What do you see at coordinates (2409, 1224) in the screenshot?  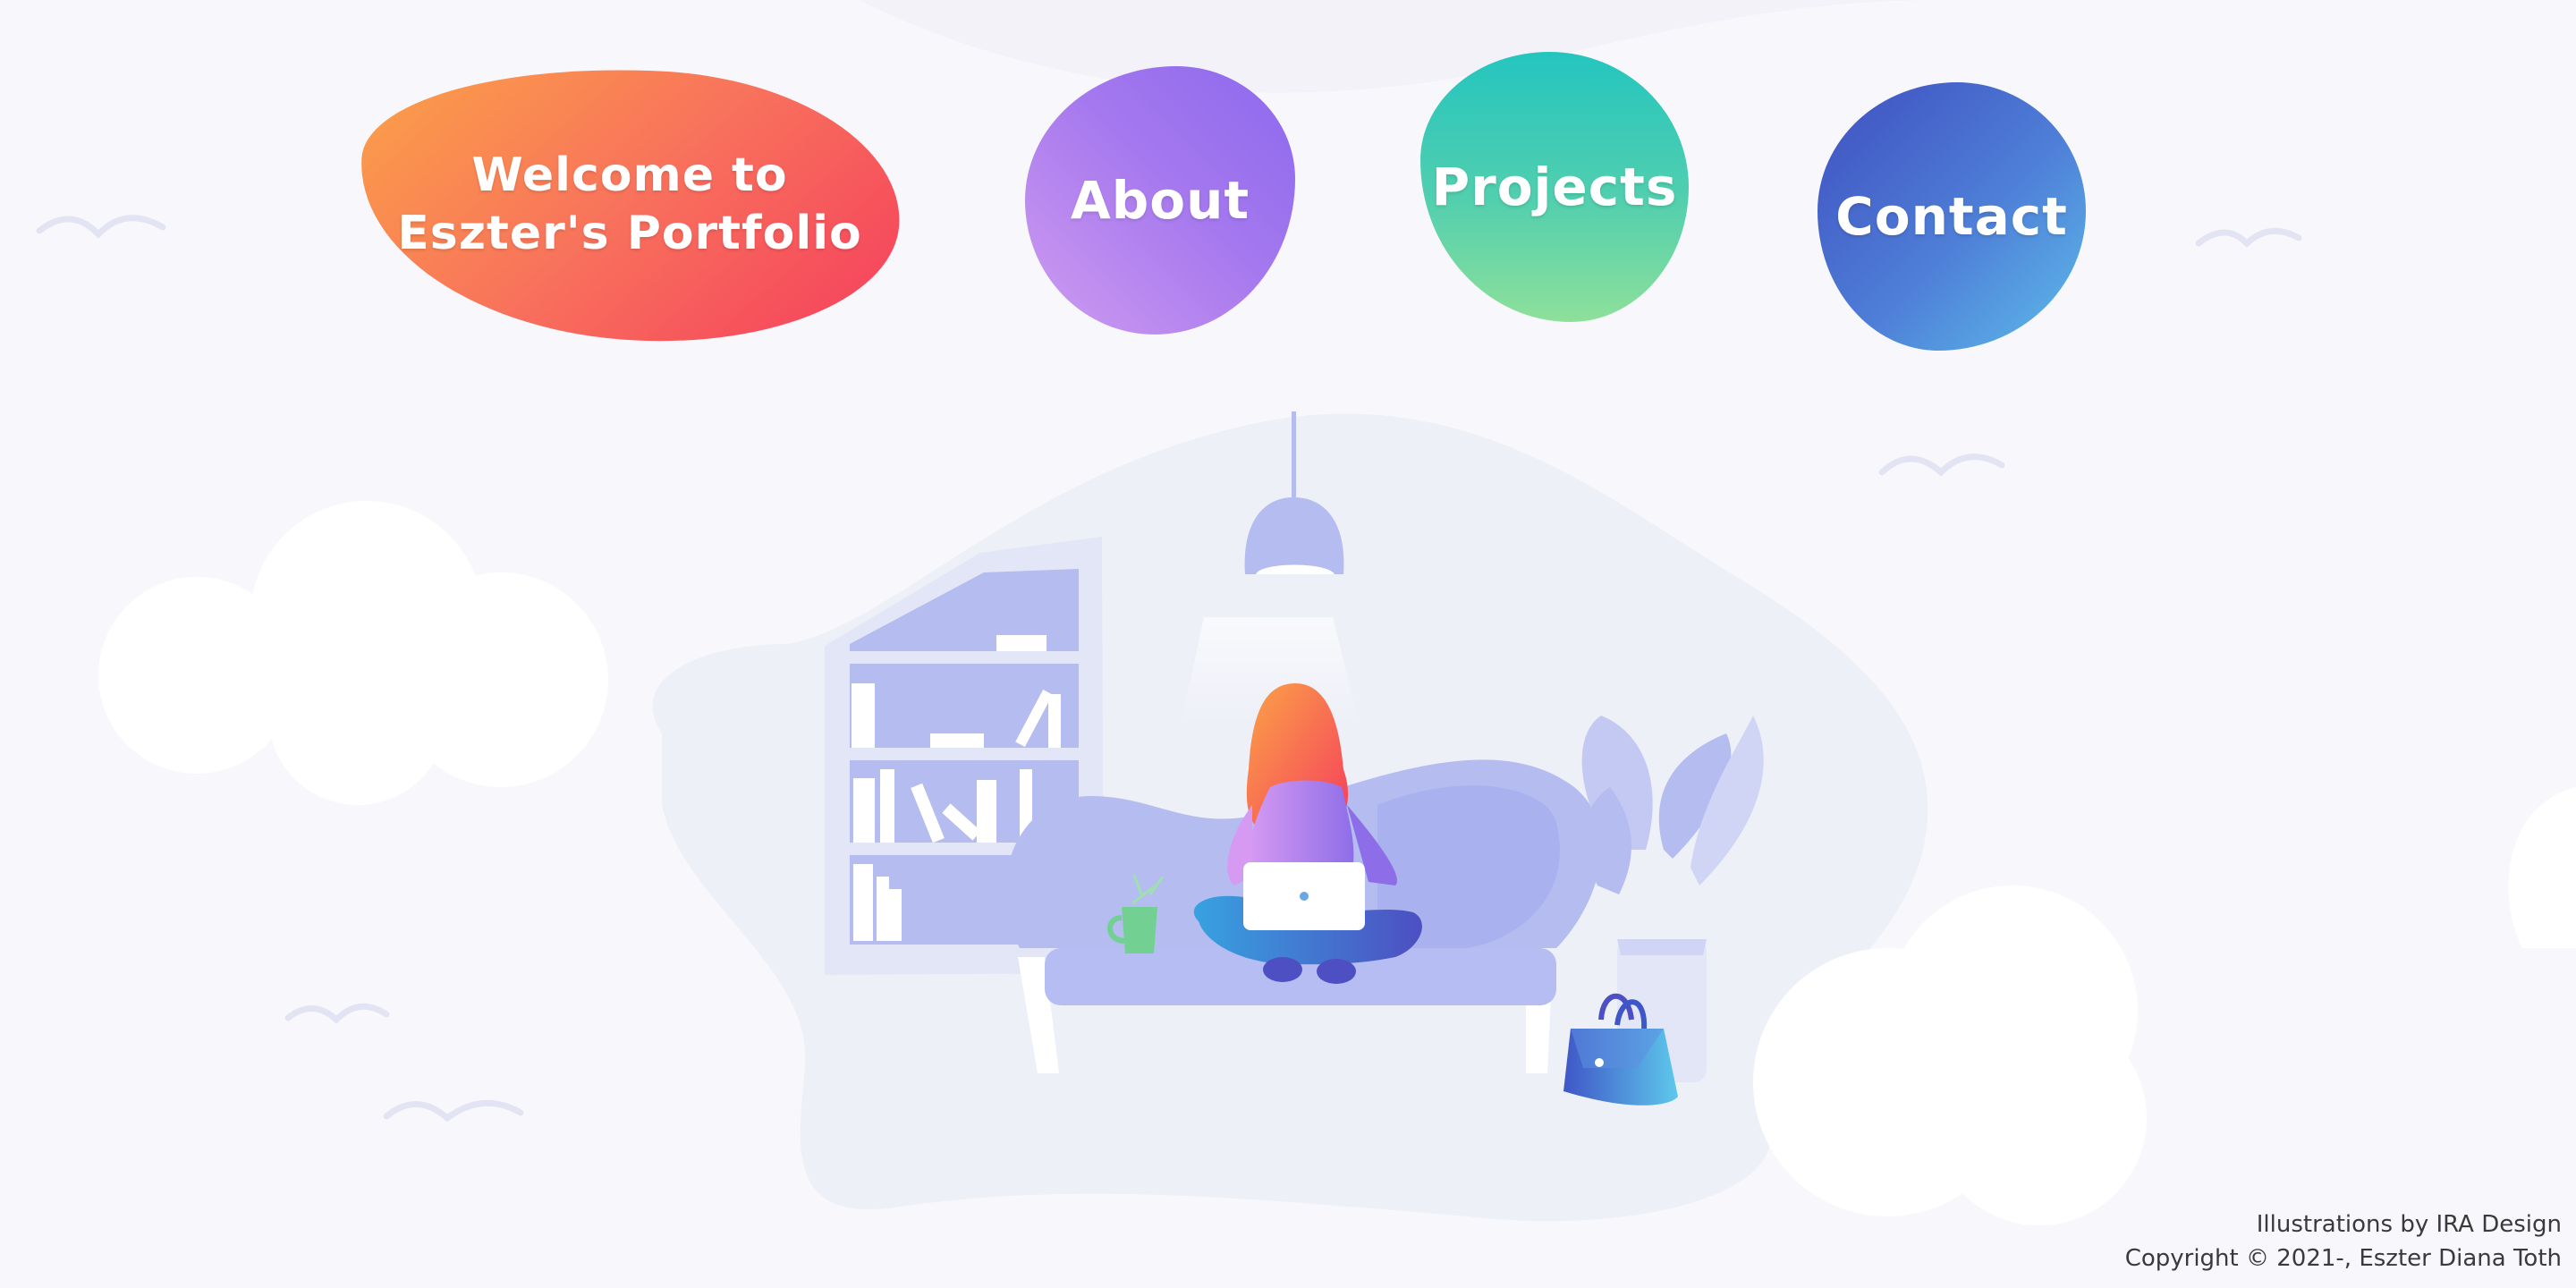 I see `illustration-credit: Illustrations by IRA Design` at bounding box center [2409, 1224].